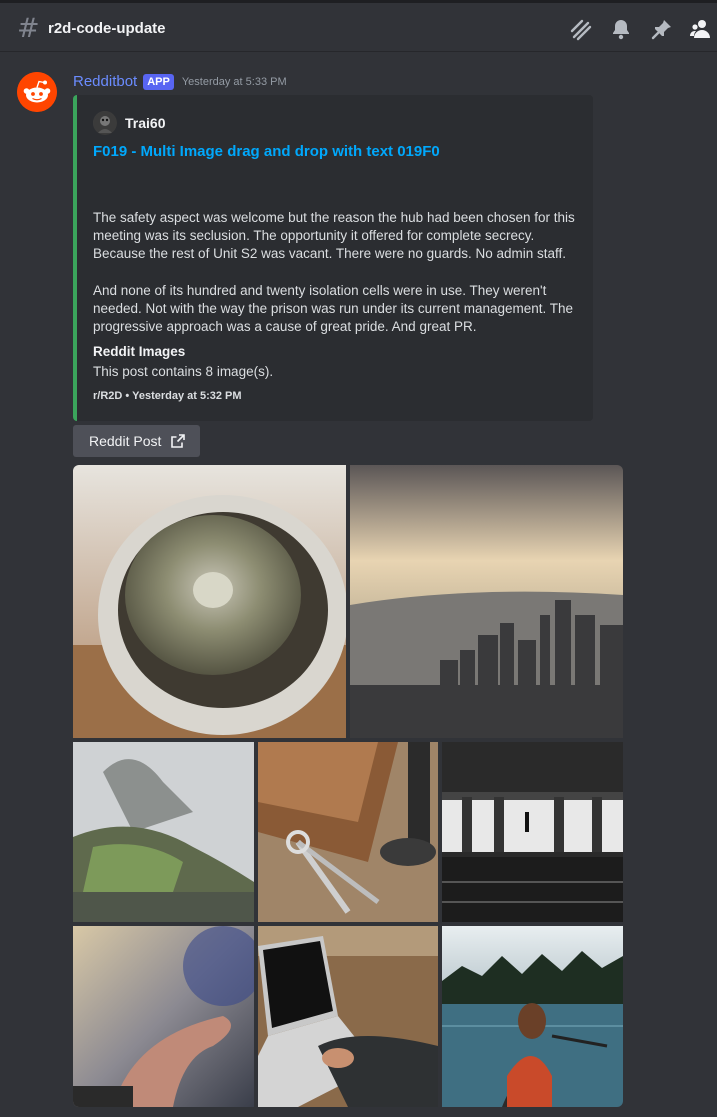  Describe the element at coordinates (234, 81) in the screenshot. I see `message-timestamp: Yesterday at 5:33 PM` at that location.